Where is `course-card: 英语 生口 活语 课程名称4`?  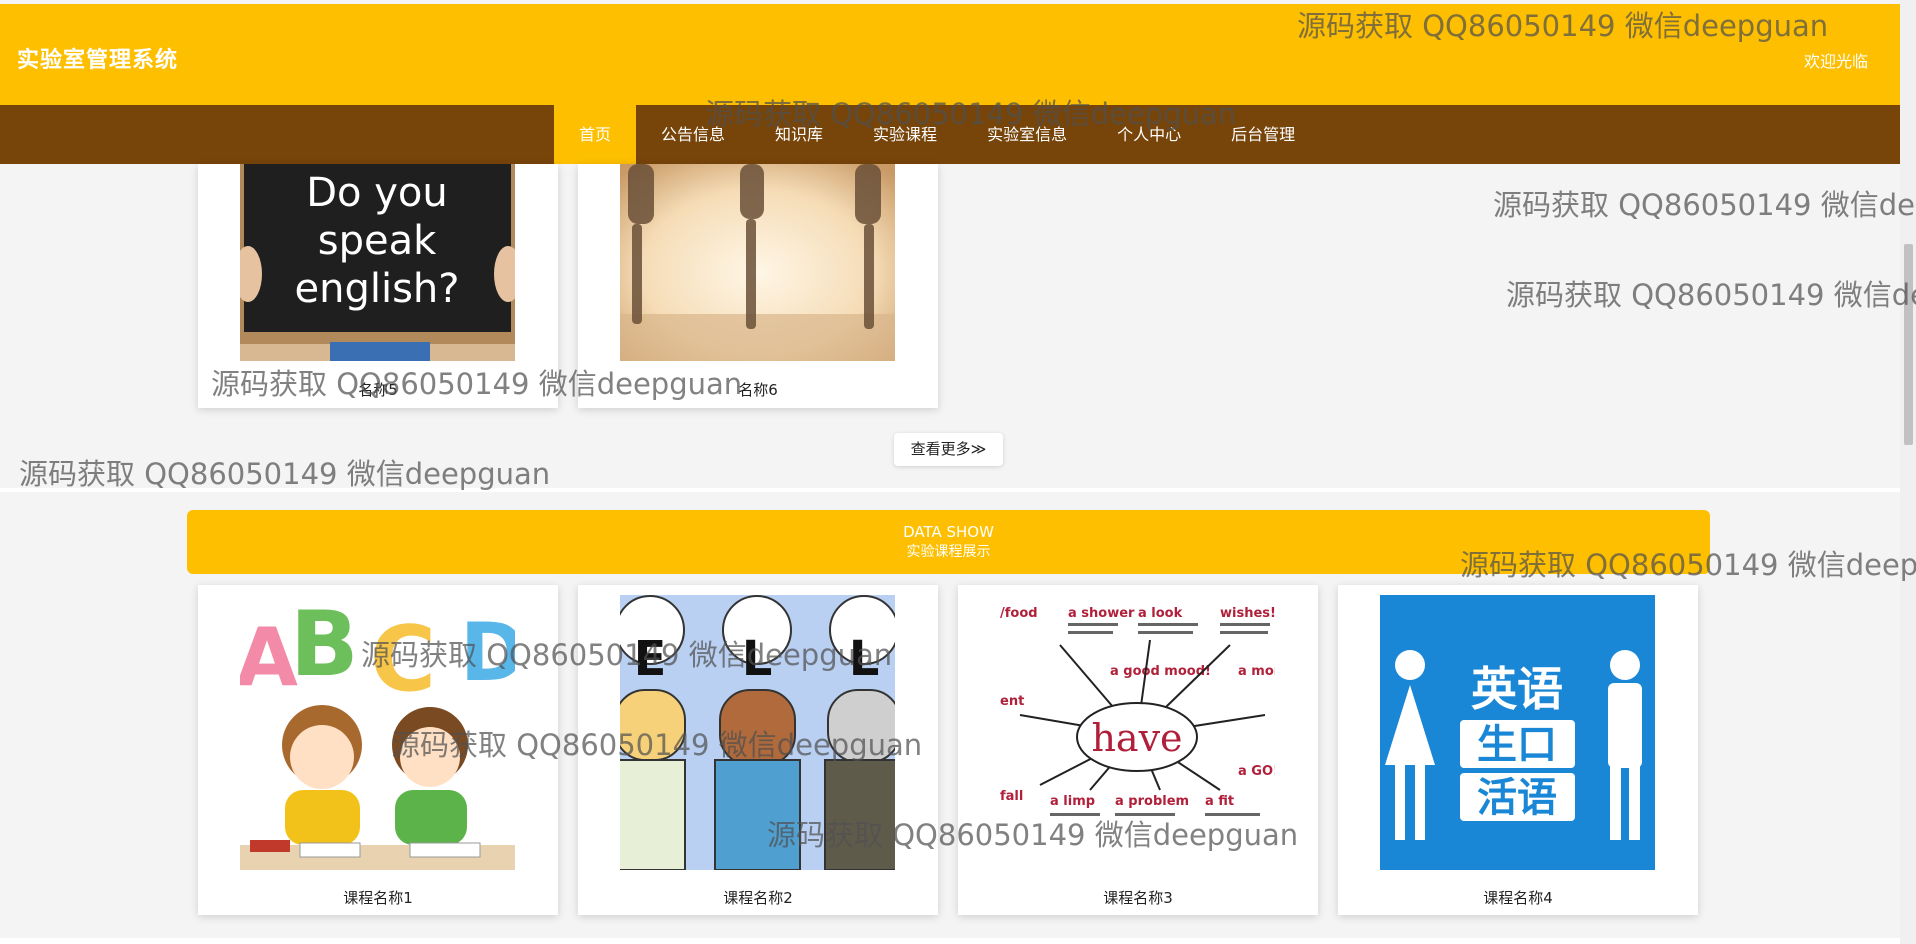 course-card: 英语 生口 活语 课程名称4 is located at coordinates (1518, 750).